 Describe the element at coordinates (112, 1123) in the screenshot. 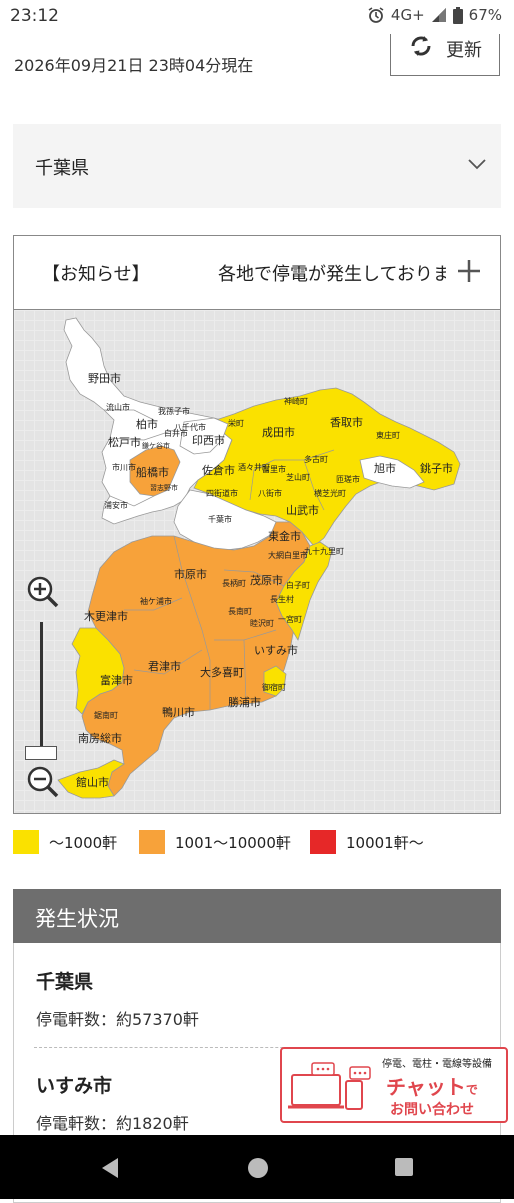

I see `area-outage-count: 停電軒数：約1820軒` at that location.